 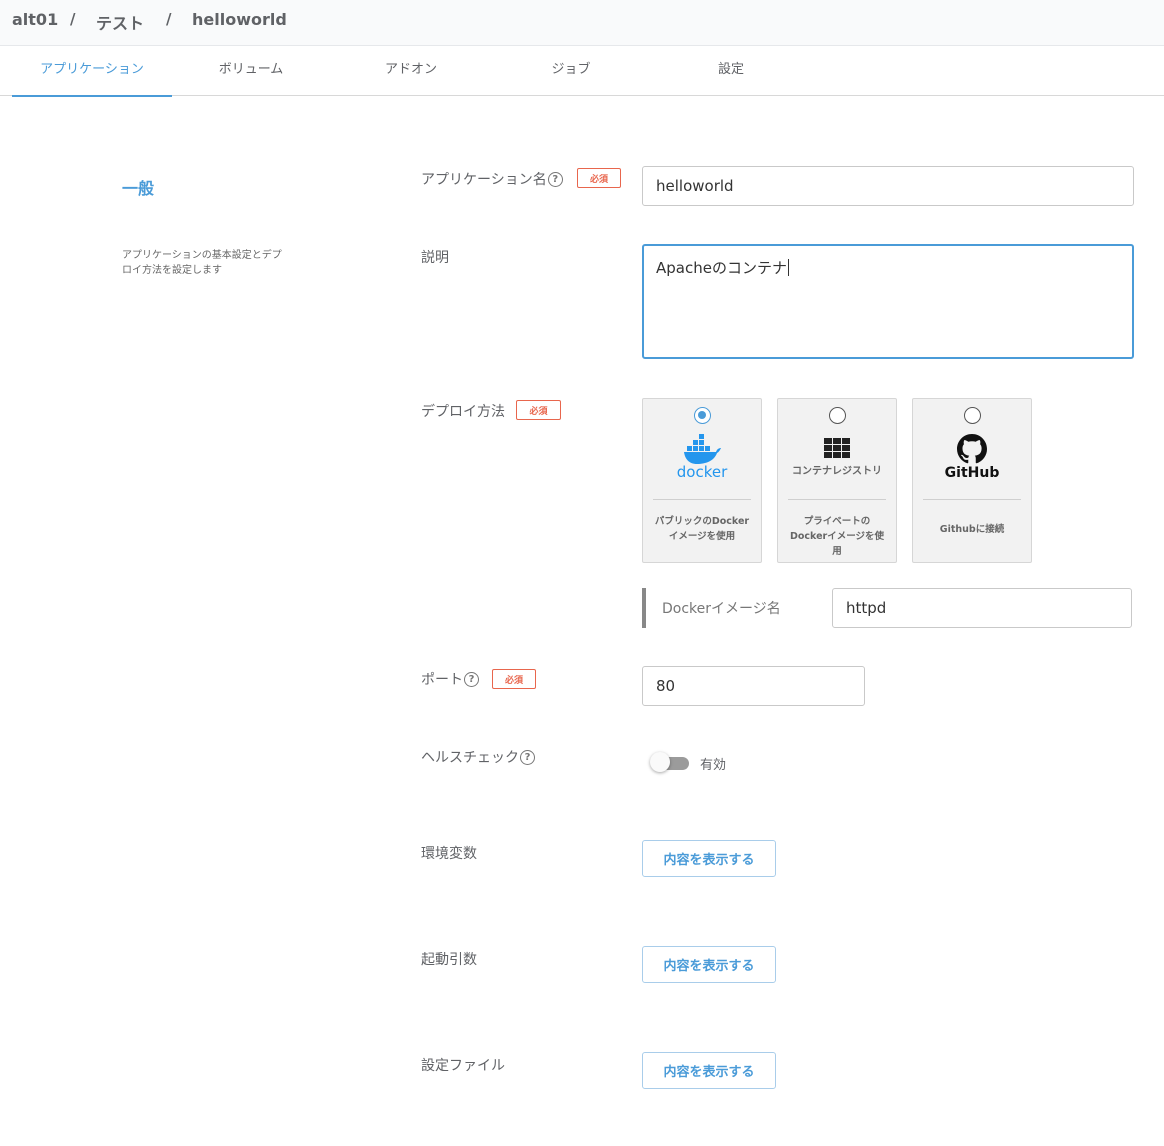 I want to click on breadcrumb: alt01 / テスト / helloworld, so click(x=582, y=23).